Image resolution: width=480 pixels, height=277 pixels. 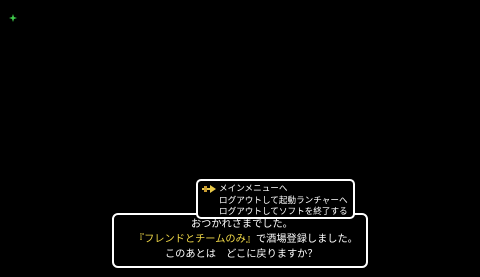 I want to click on message-line-3: このあとは どこに戻りますか？, so click(x=241, y=254).